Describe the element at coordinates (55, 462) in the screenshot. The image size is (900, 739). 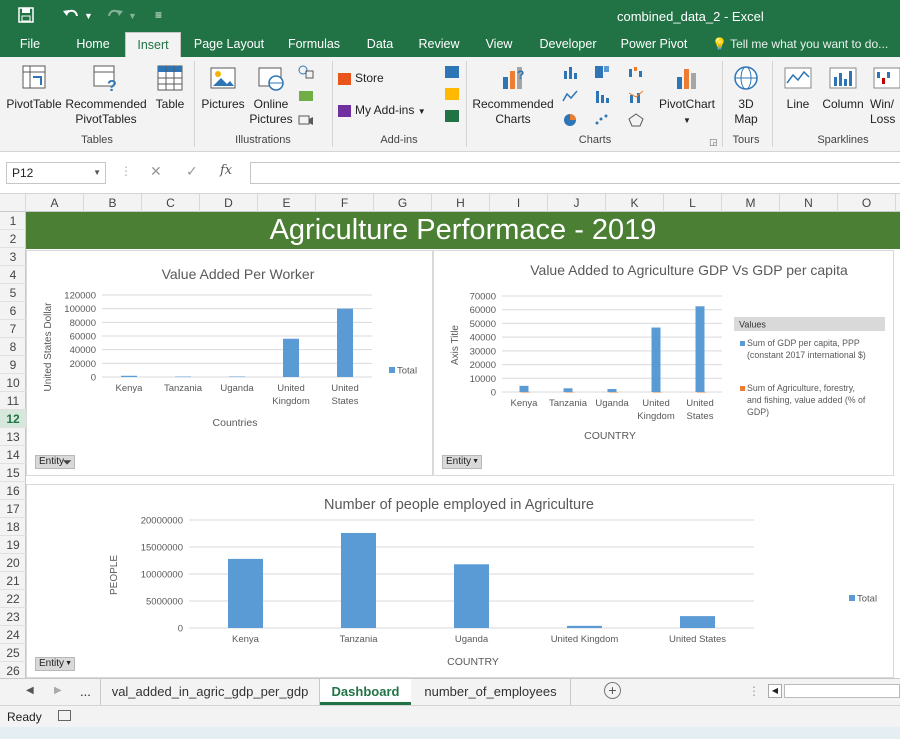
I see `entity-filter-button: Entity ⏷` at that location.